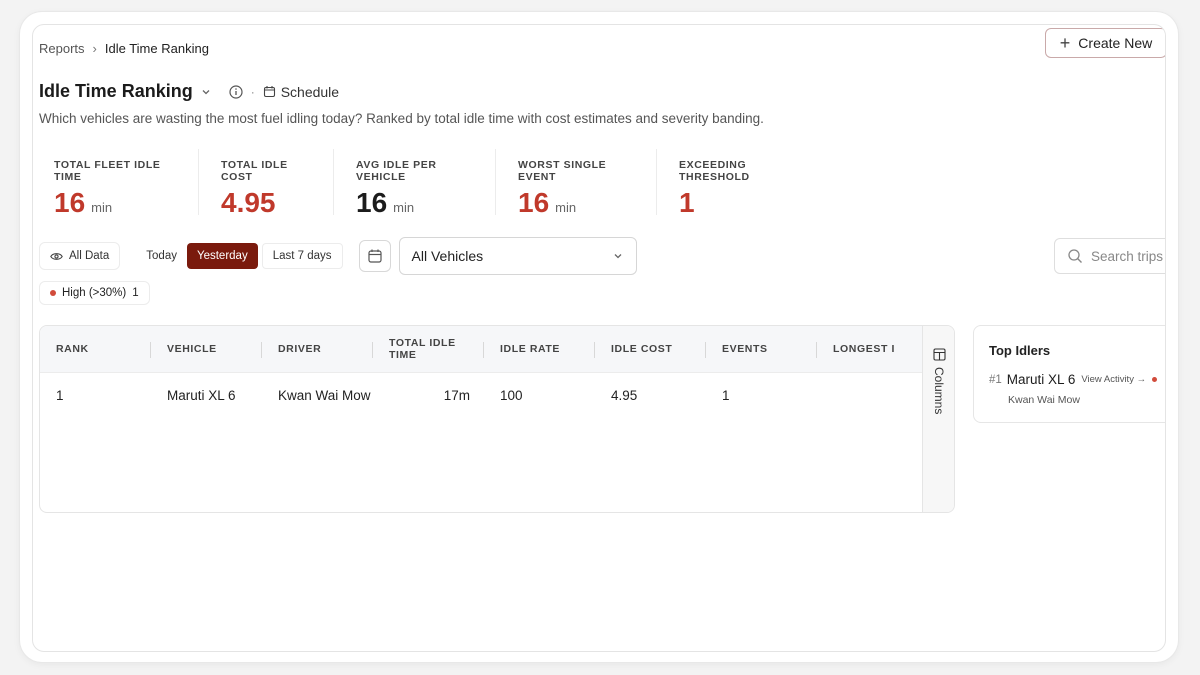 The height and width of the screenshot is (675, 1200). What do you see at coordinates (94, 48) in the screenshot?
I see `chevron-right-icon: ›` at bounding box center [94, 48].